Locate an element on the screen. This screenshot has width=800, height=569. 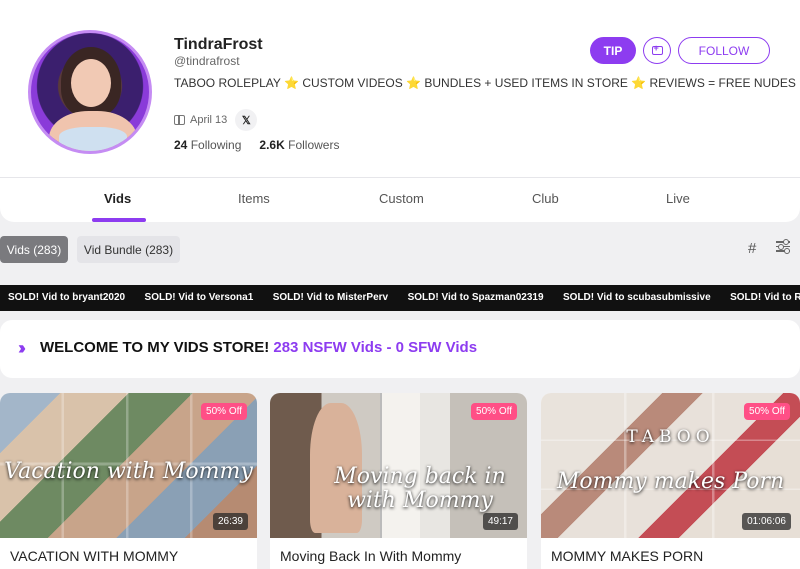
tab-club: Club is located at coordinates (545, 198).